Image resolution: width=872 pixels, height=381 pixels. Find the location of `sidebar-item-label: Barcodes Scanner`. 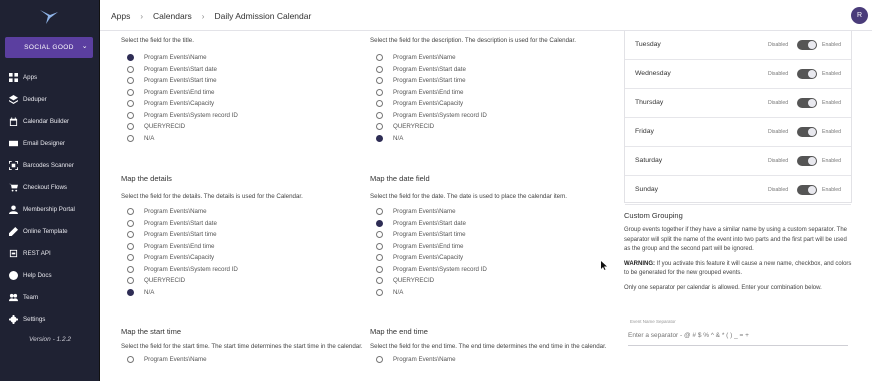

sidebar-item-label: Barcodes Scanner is located at coordinates (48, 165).